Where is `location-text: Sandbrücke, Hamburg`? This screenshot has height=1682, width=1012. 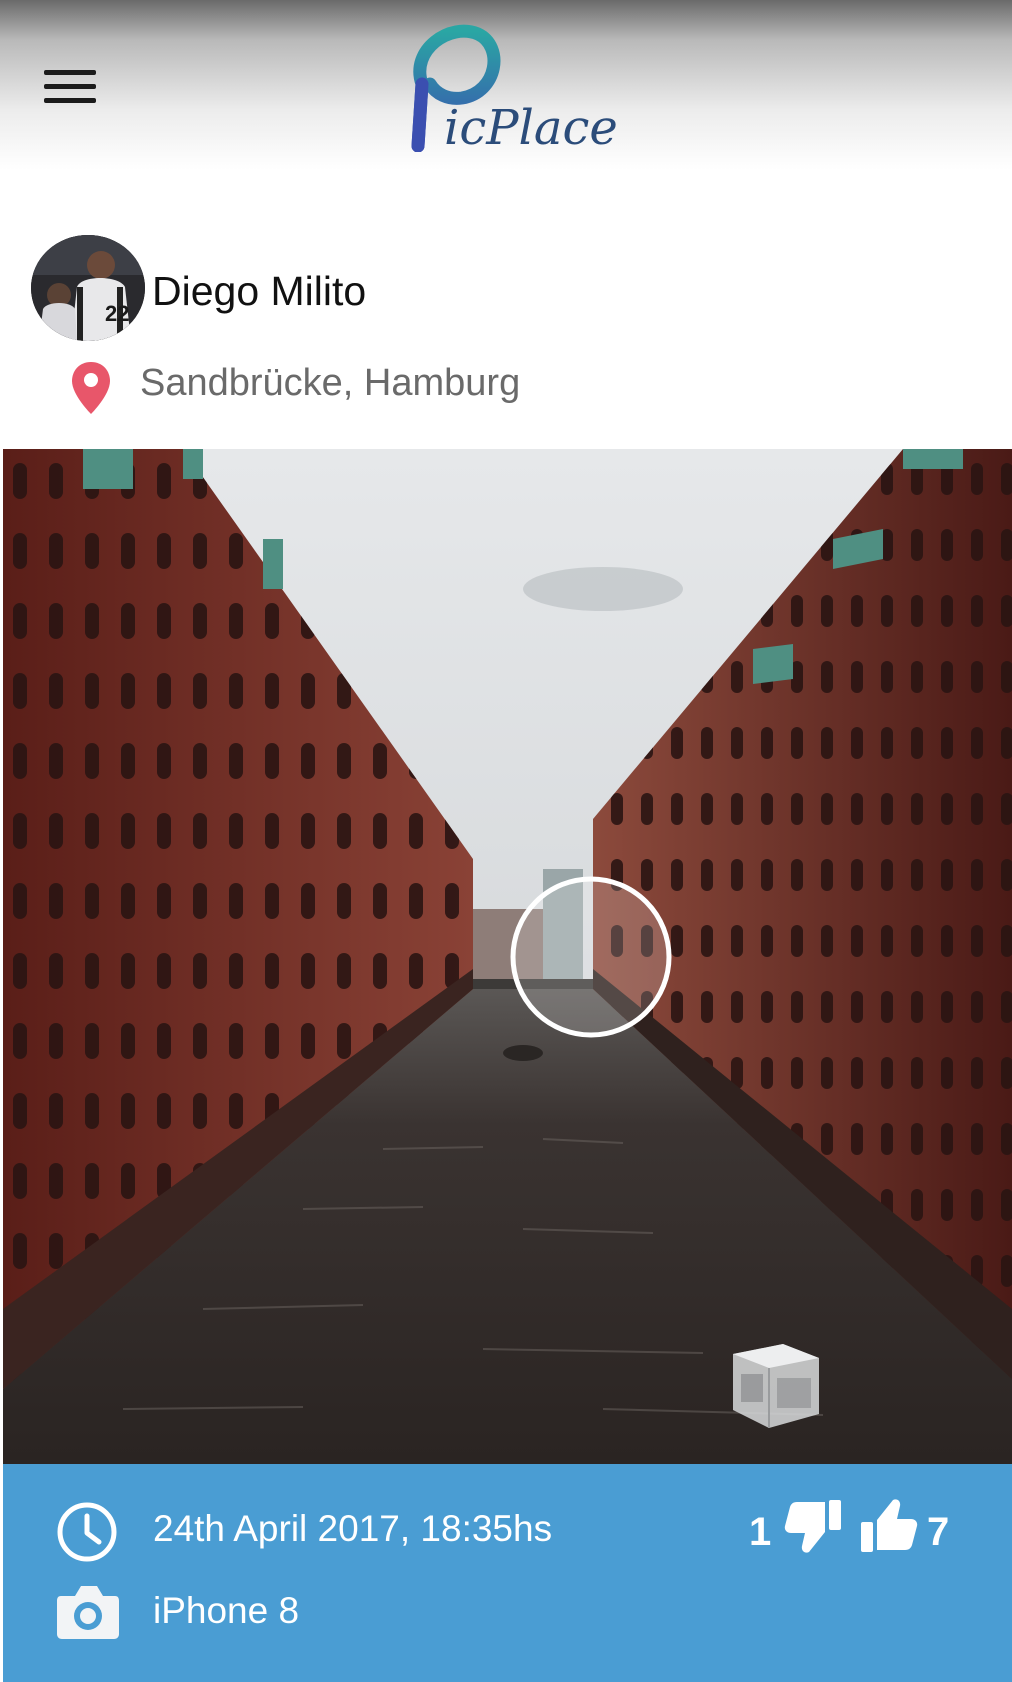 location-text: Sandbrücke, Hamburg is located at coordinates (330, 383).